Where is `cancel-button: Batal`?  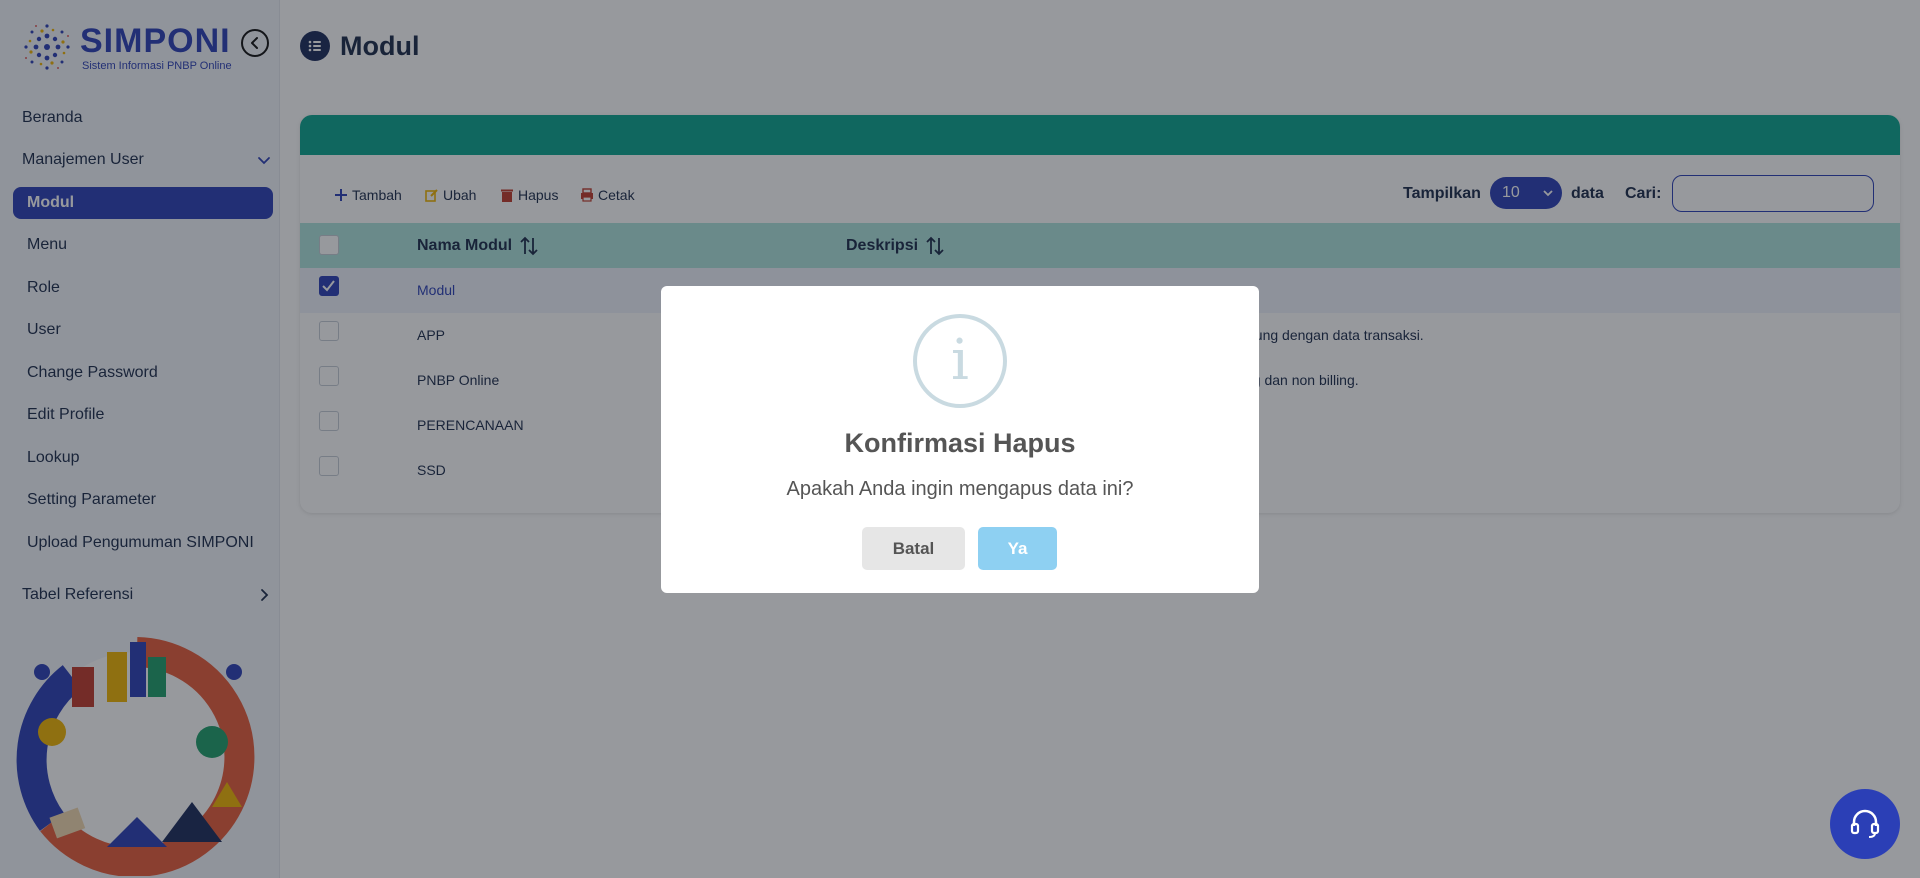 cancel-button: Batal is located at coordinates (913, 548).